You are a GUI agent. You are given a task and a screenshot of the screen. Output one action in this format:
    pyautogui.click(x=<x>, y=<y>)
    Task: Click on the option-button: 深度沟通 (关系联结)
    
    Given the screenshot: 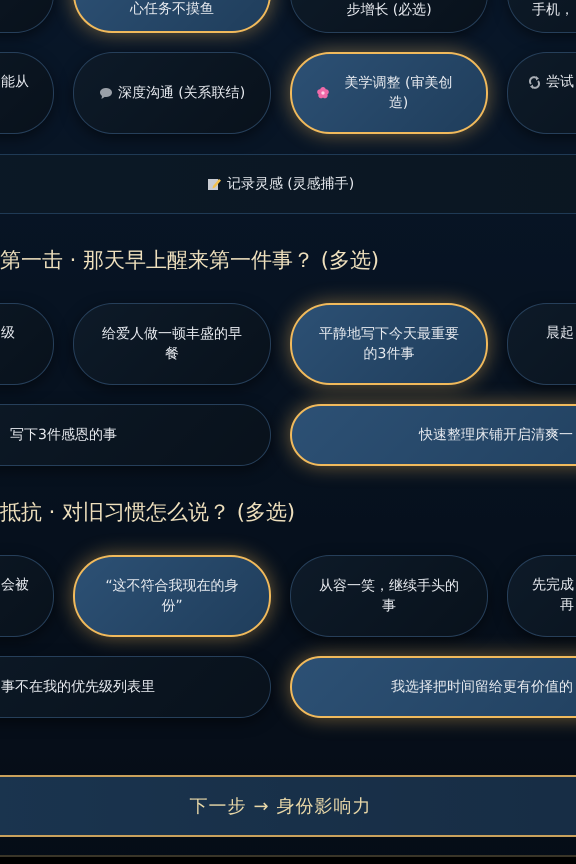 What is the action you would take?
    pyautogui.click(x=172, y=93)
    